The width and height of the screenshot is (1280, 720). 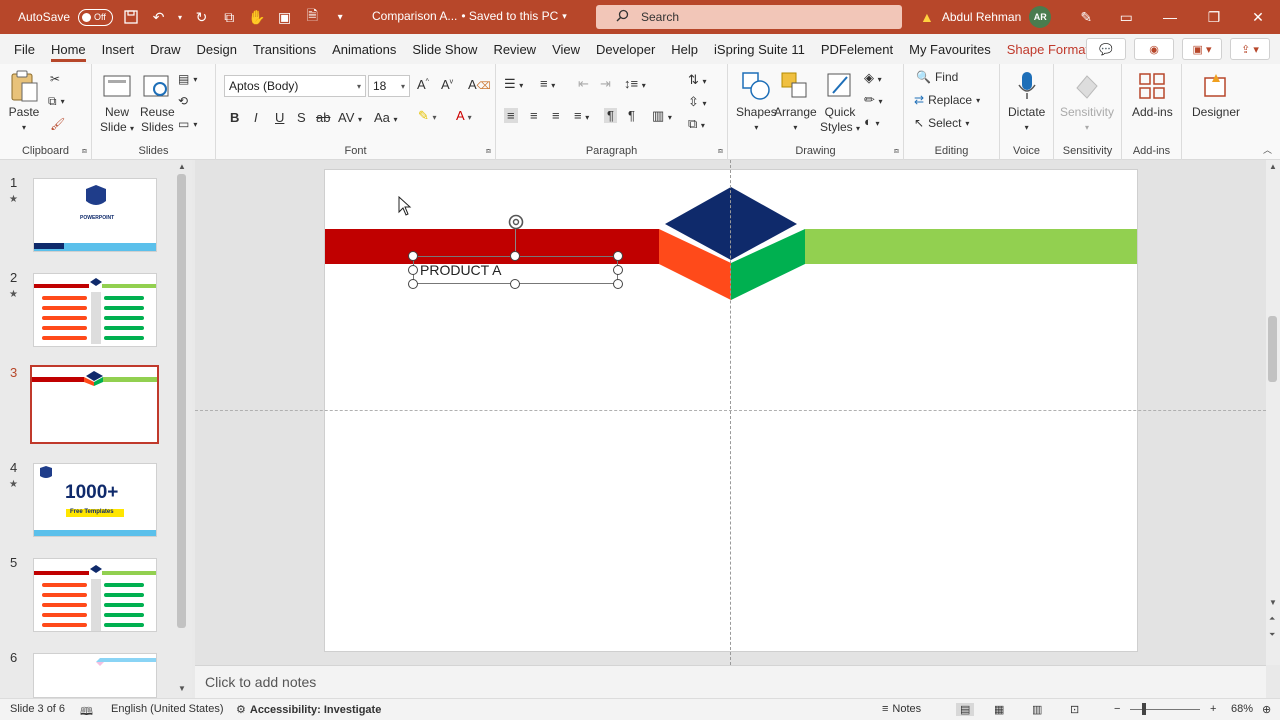 I want to click on next-slide-icon: ⏷, so click(x=1272, y=635).